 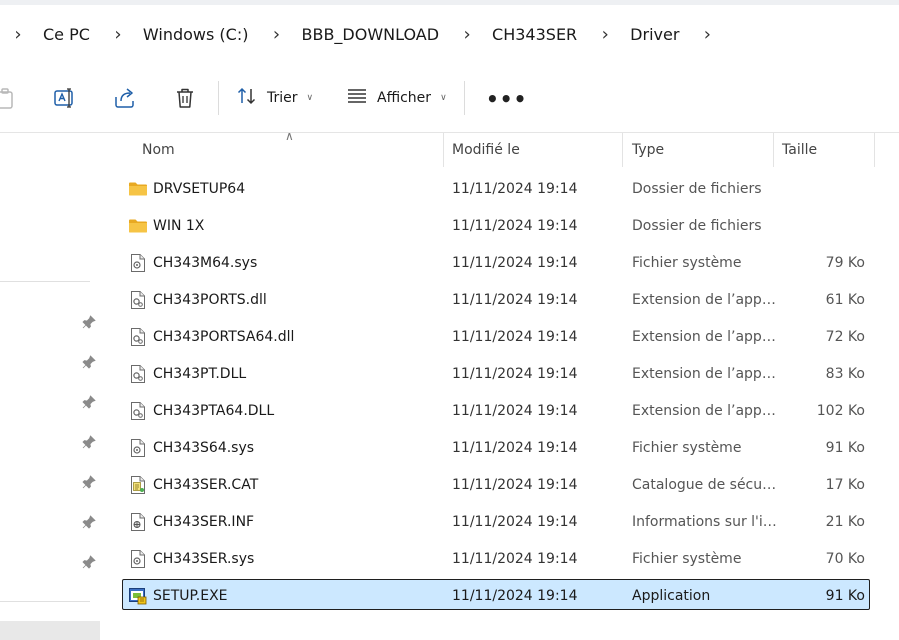 I want to click on more-icon: •••, so click(x=506, y=99).